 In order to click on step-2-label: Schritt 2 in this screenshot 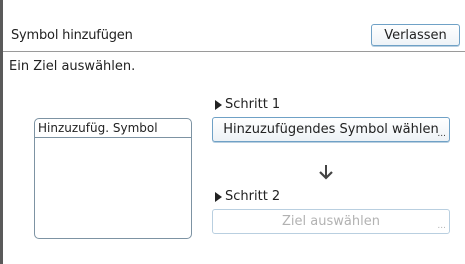, I will do `click(247, 196)`.